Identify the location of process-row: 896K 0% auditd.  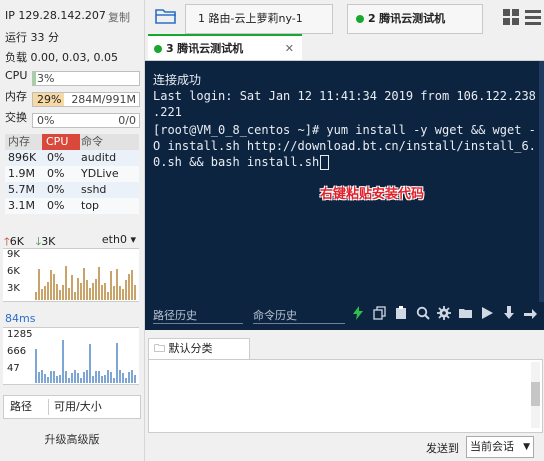
(72, 158).